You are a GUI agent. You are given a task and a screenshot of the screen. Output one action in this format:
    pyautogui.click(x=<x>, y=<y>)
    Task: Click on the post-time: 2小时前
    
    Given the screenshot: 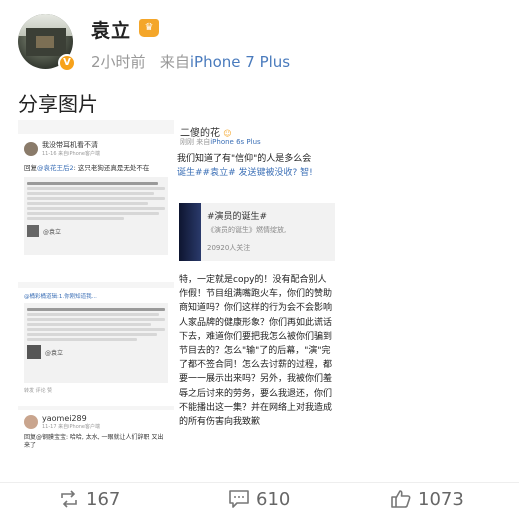 What is the action you would take?
    pyautogui.click(x=118, y=62)
    